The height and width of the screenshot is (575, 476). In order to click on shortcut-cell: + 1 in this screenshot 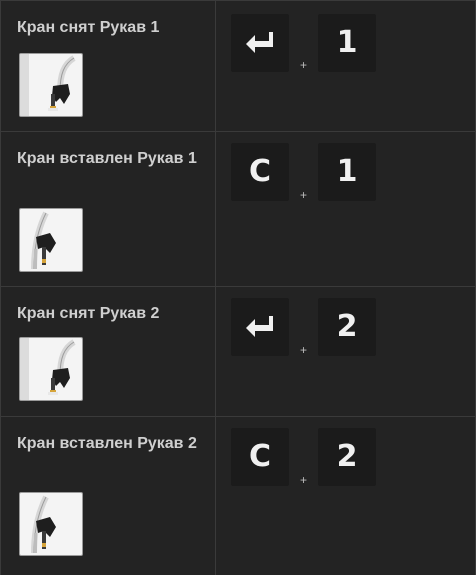, I will do `click(346, 66)`.